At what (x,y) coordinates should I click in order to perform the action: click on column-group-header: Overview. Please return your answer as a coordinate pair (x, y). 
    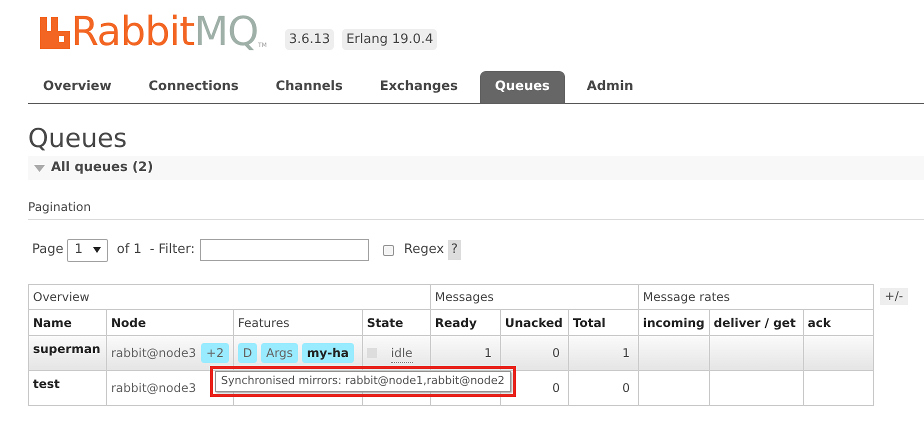
    Looking at the image, I should click on (229, 297).